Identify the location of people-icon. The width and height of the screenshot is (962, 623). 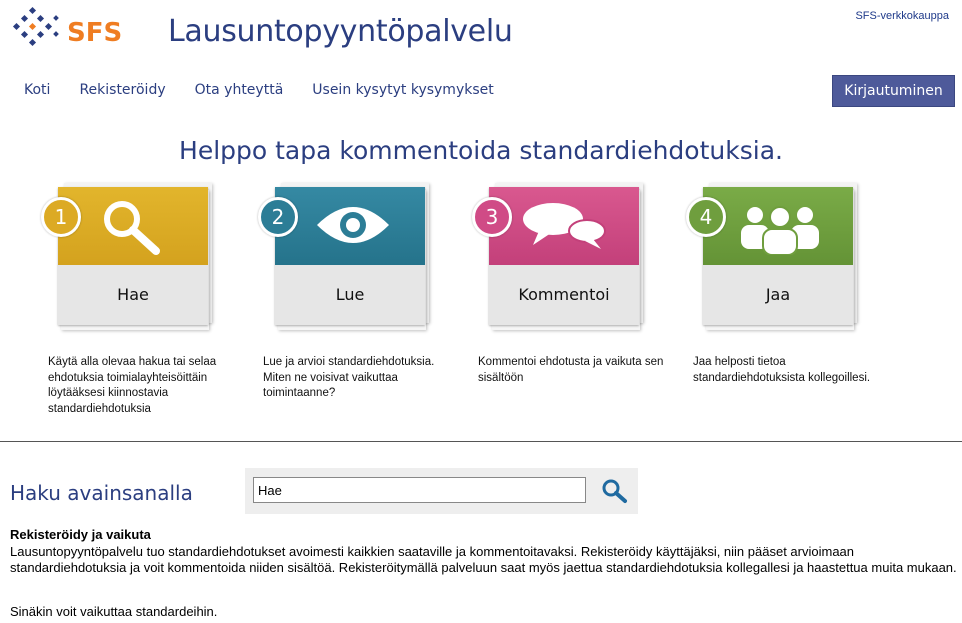
(780, 230).